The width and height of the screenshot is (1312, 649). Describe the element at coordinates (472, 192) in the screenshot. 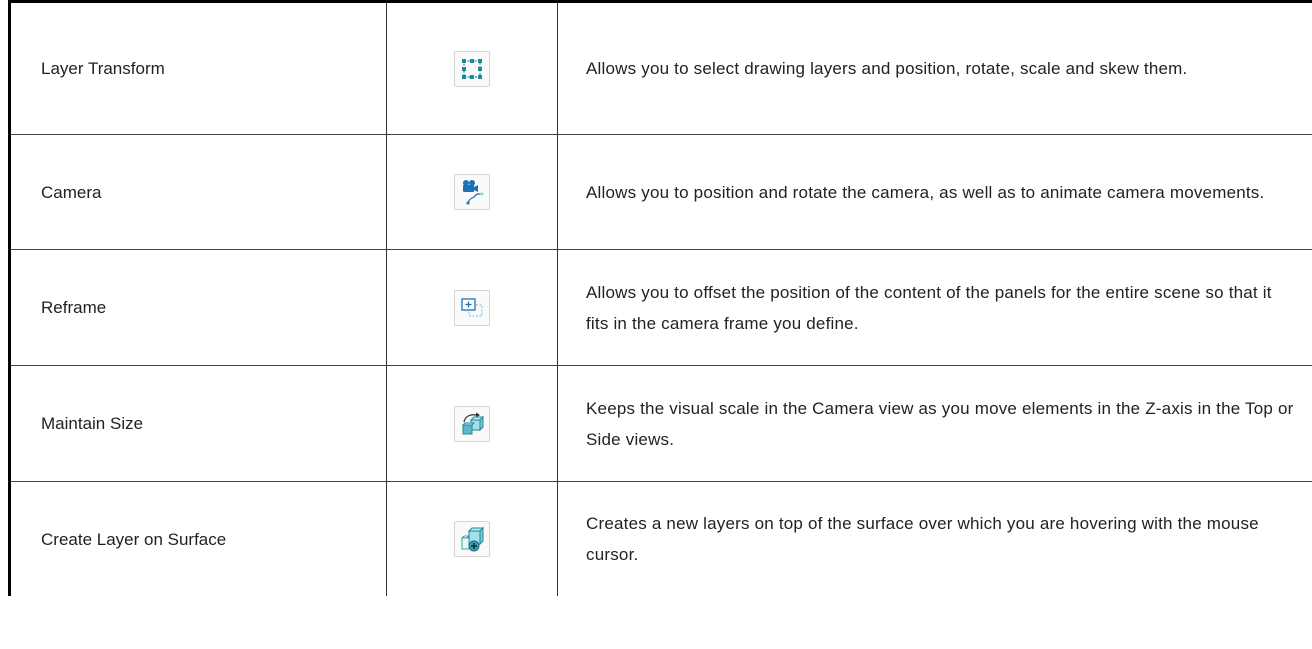

I see `camera-icon` at that location.